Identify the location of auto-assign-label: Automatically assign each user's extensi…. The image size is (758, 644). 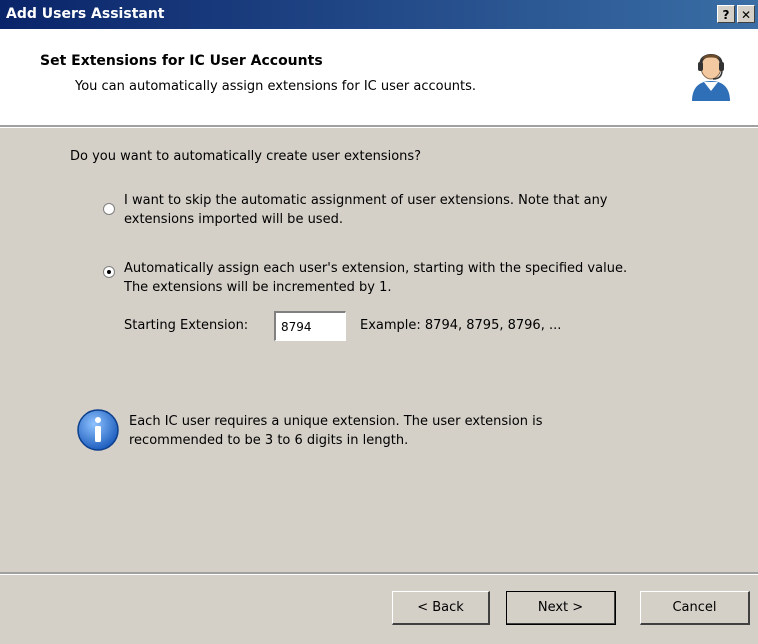
(375, 278).